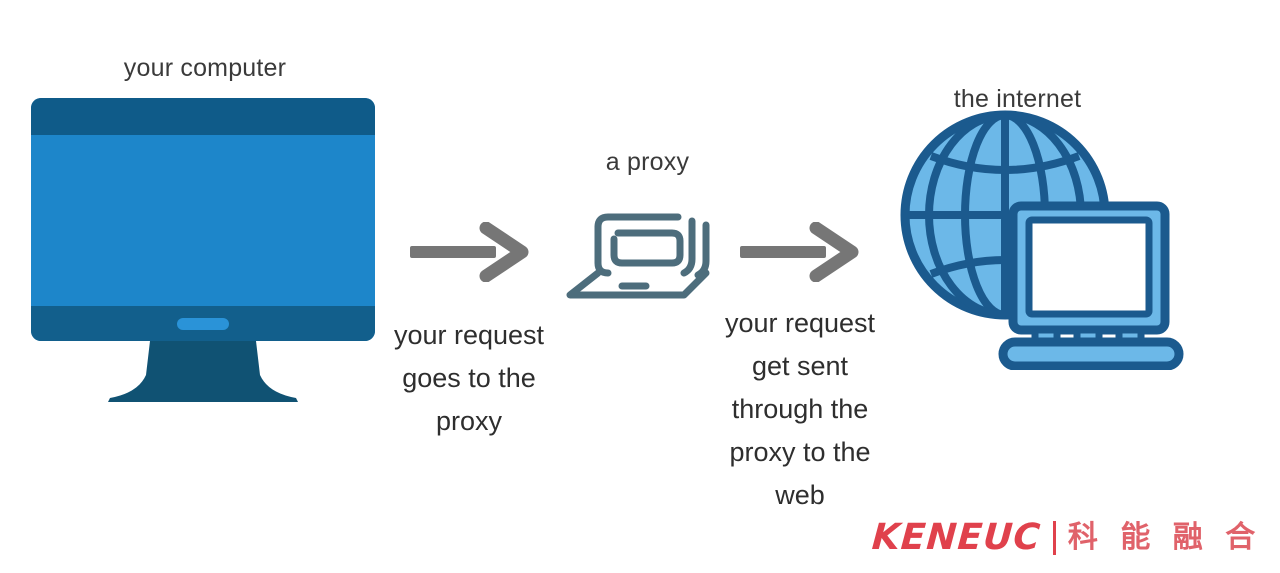 Image resolution: width=1280 pixels, height=573 pixels. Describe the element at coordinates (205, 68) in the screenshot. I see `computer-label: your computer` at that location.